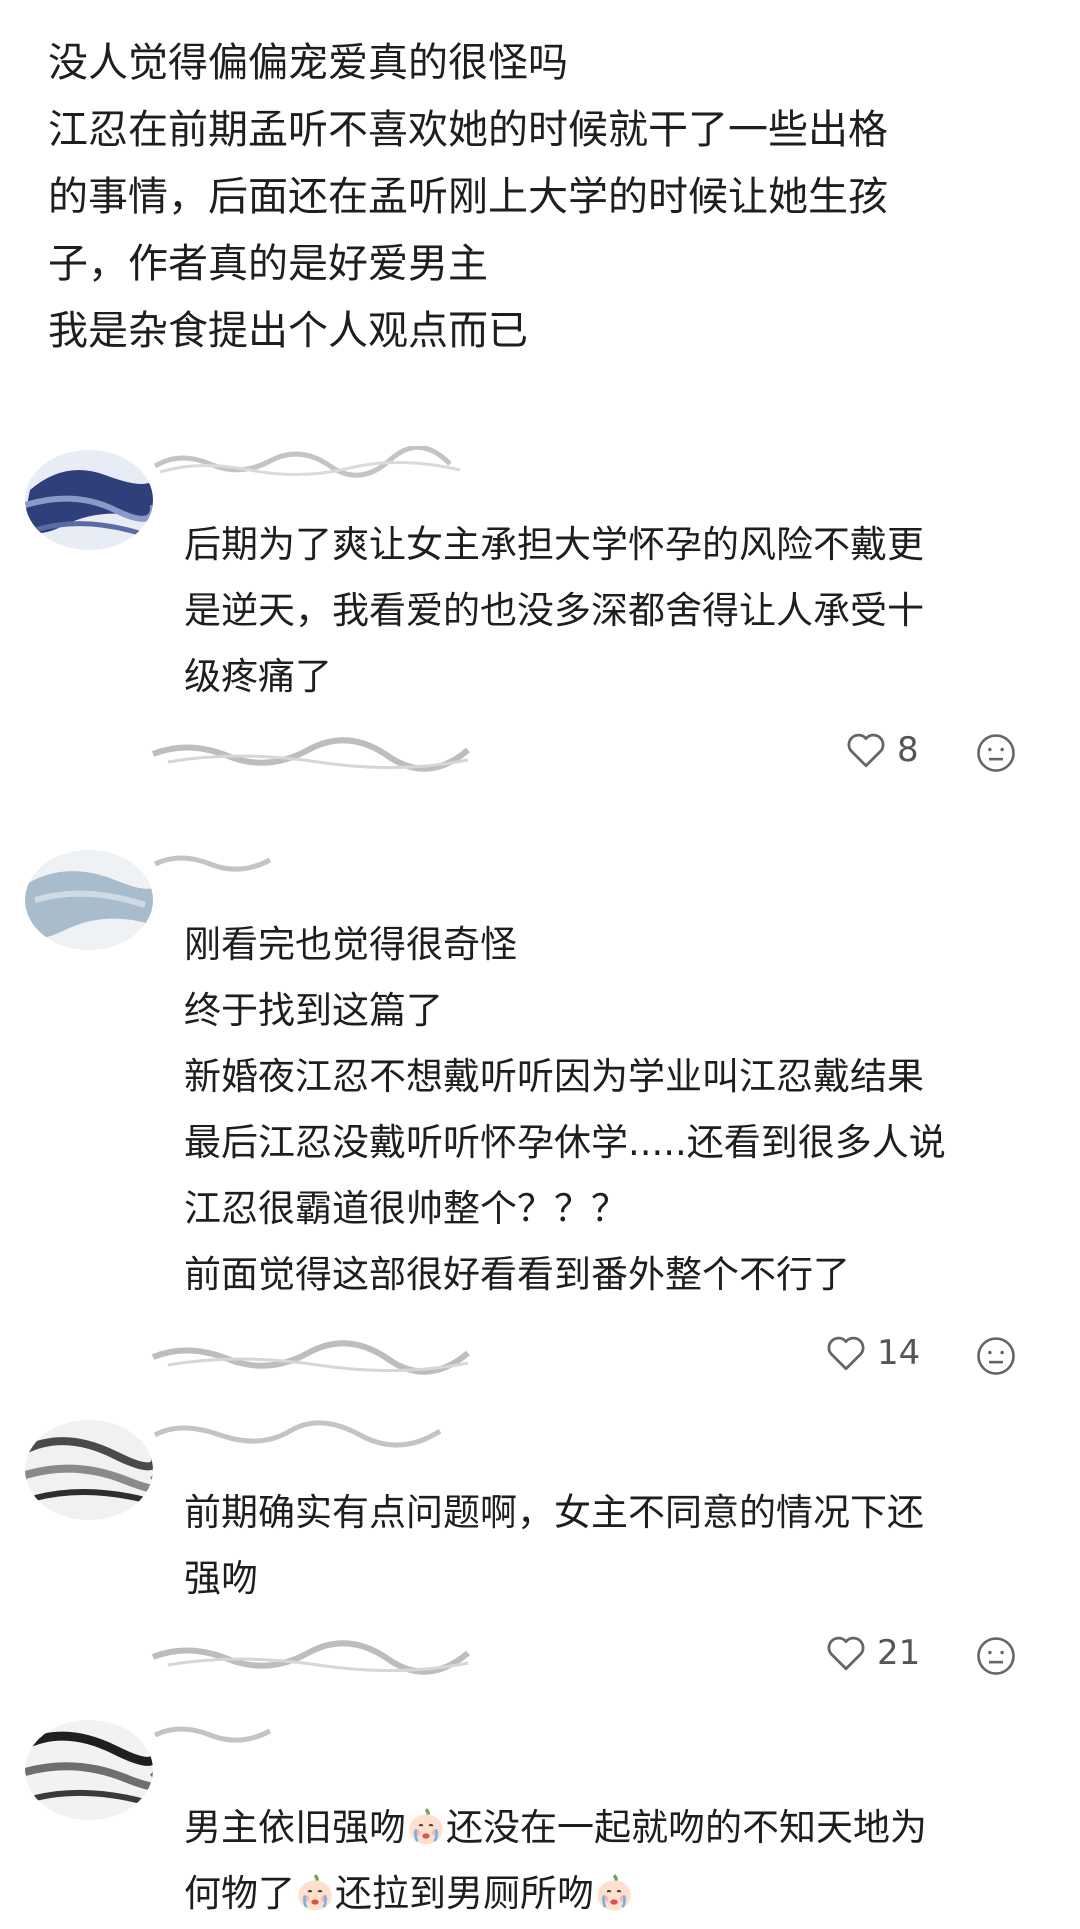 This screenshot has width=1080, height=1929. I want to click on like-count: 8, so click(908, 750).